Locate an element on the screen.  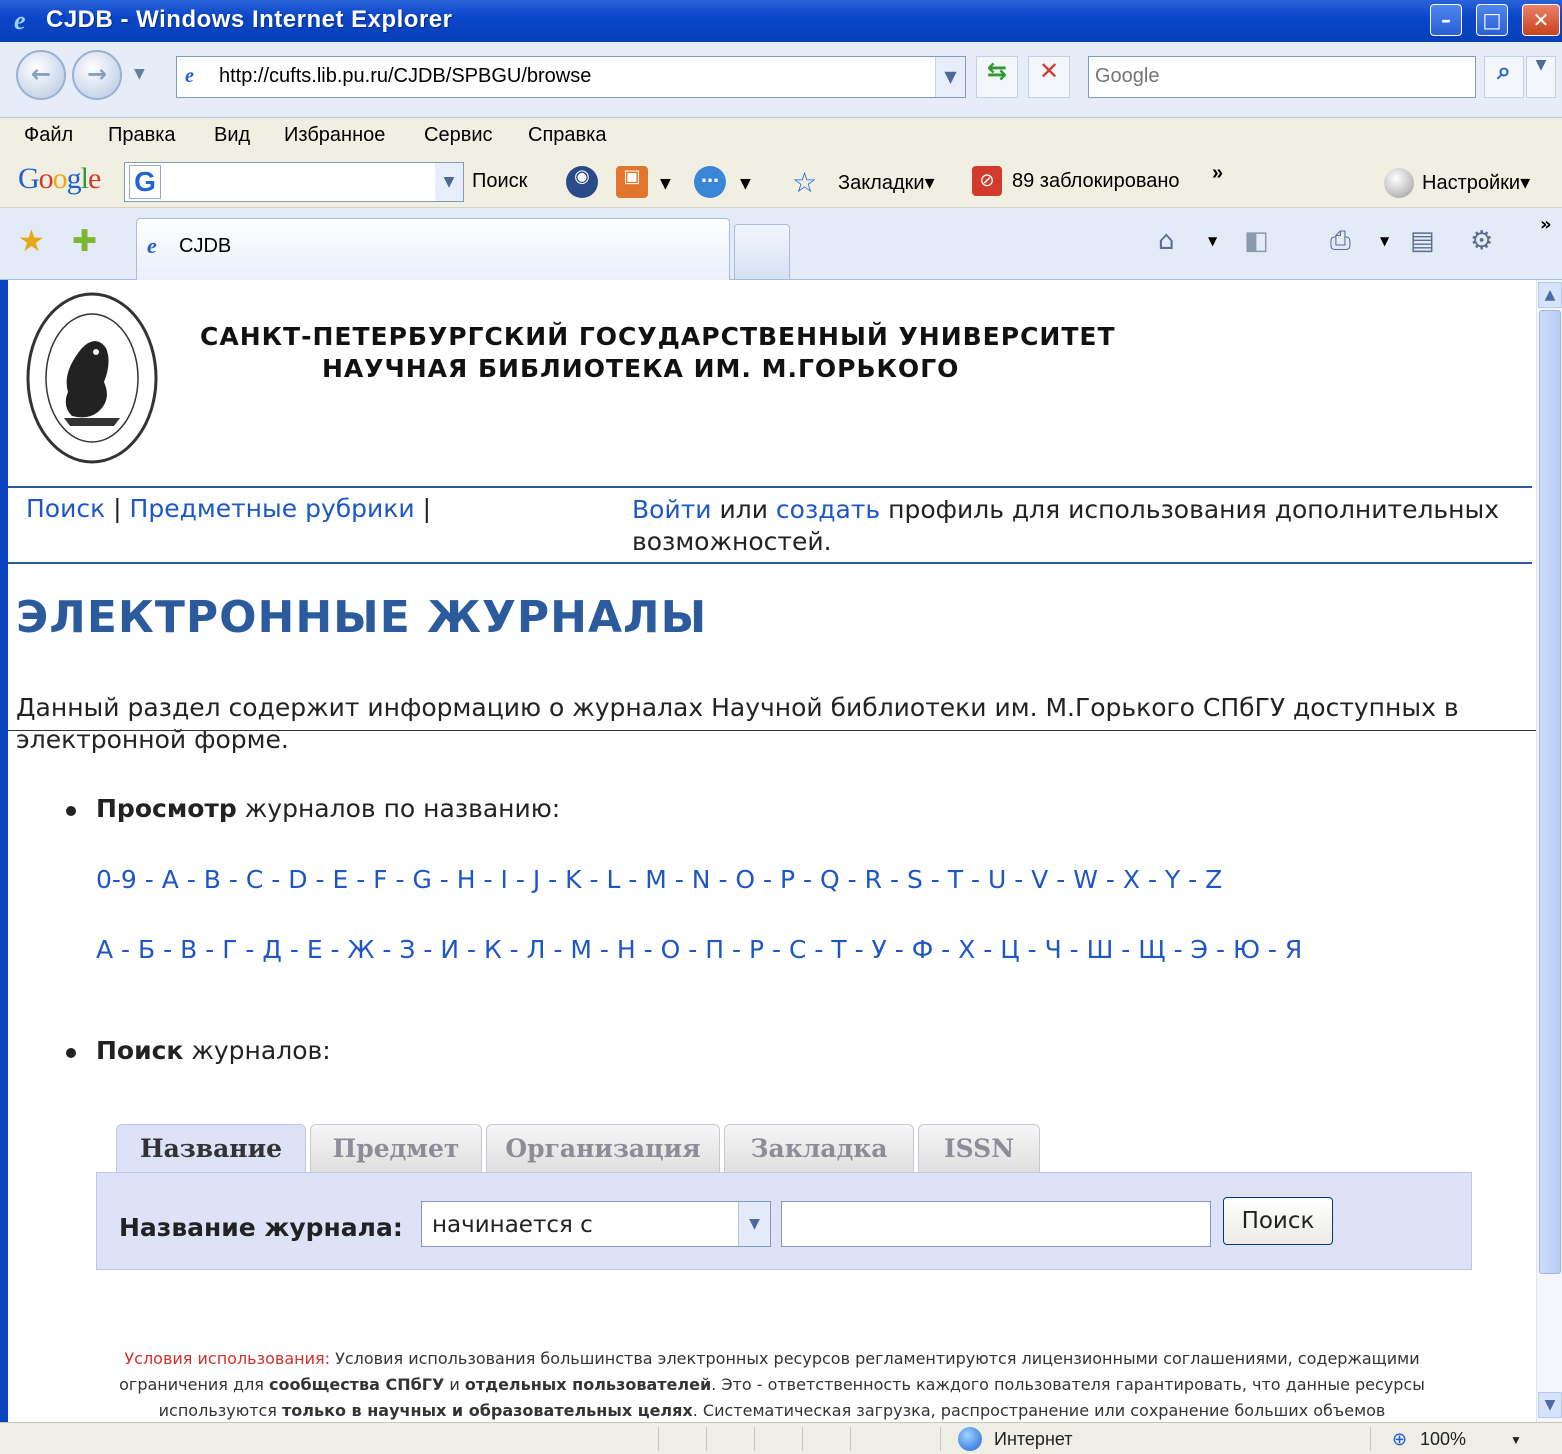
menu-help: Справка is located at coordinates (567, 135).